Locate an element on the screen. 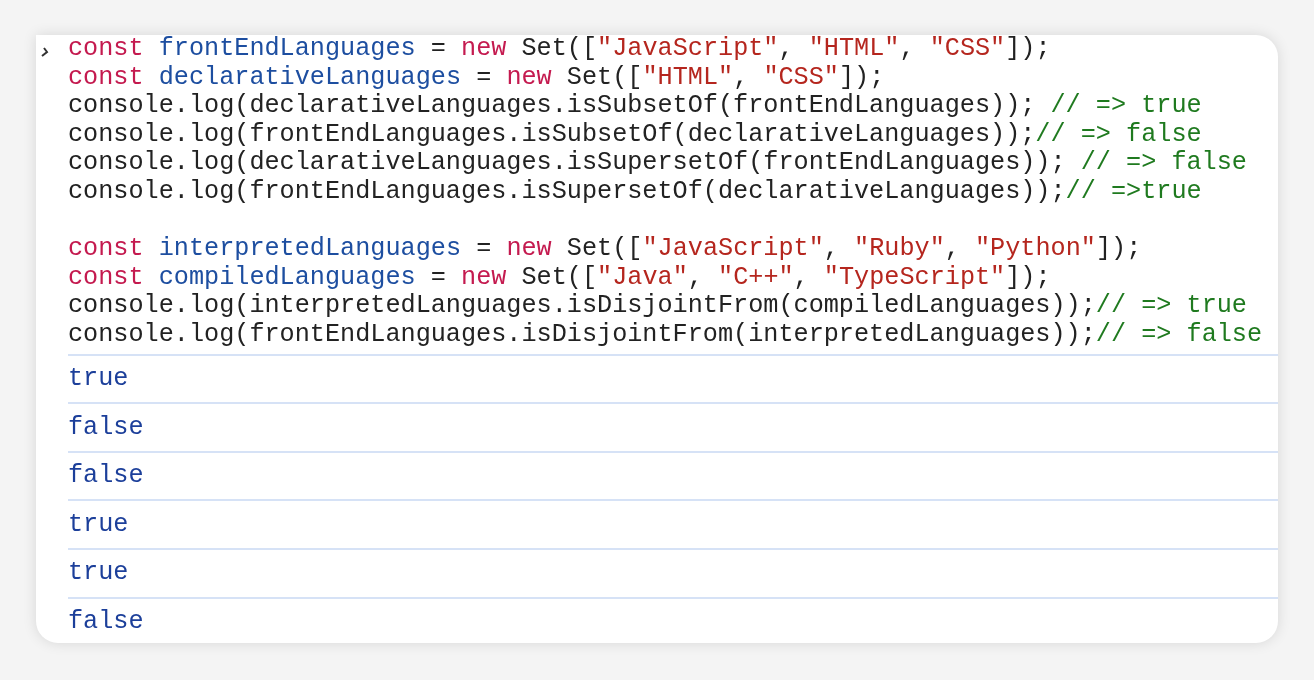 This screenshot has height=680, width=1314. prompt-chevron-icon is located at coordinates (45, 52).